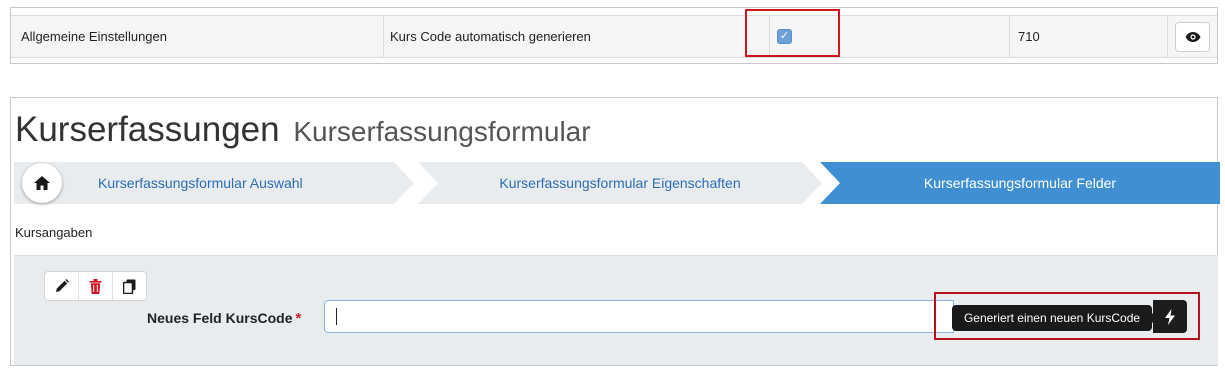  What do you see at coordinates (220, 318) in the screenshot?
I see `field-label-text: Neues Feld KursCode` at bounding box center [220, 318].